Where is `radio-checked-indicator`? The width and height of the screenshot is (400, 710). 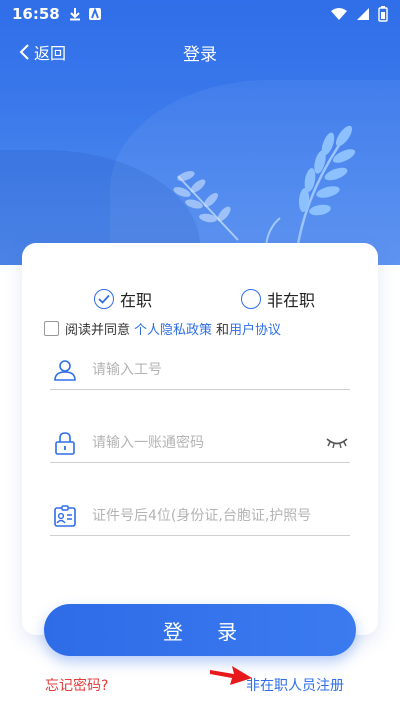 radio-checked-indicator is located at coordinates (104, 299).